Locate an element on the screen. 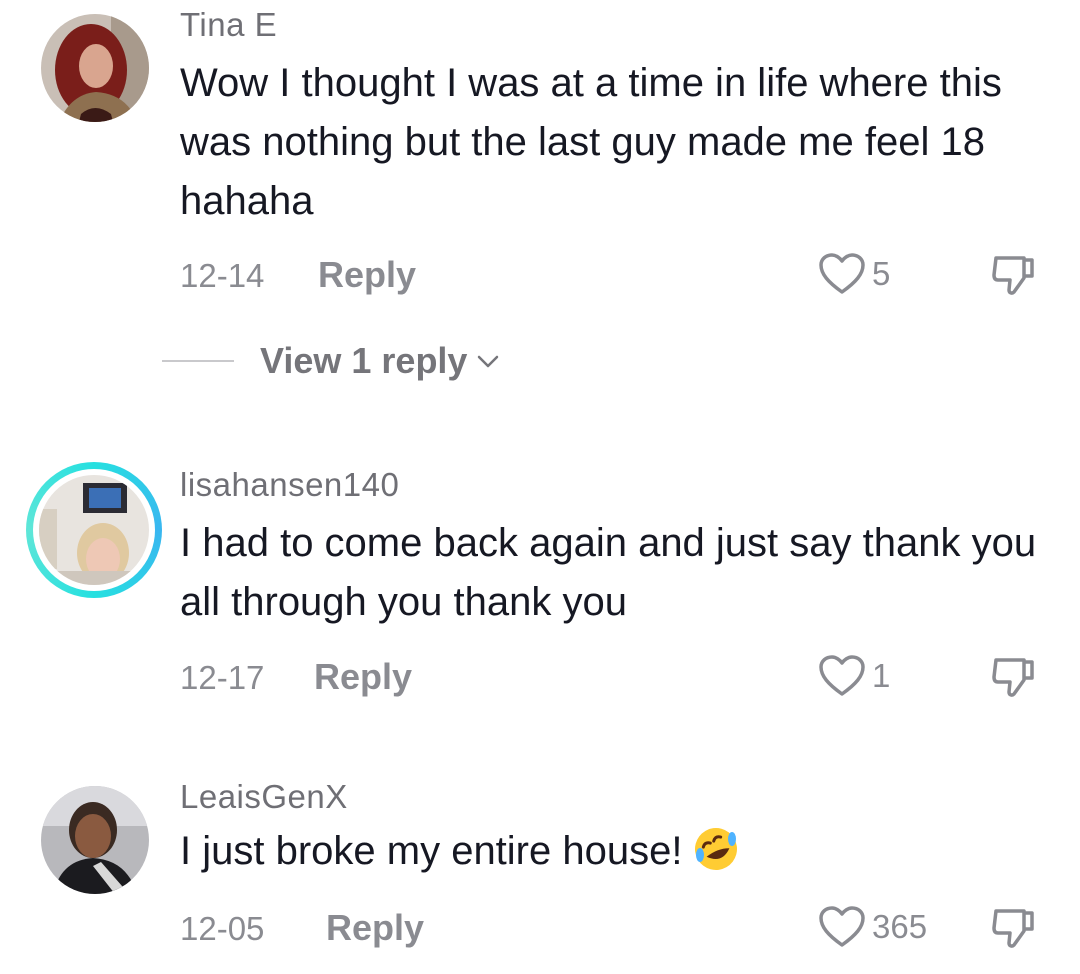 The height and width of the screenshot is (974, 1080). woman-red-hair-avatar-icon is located at coordinates (95, 68).